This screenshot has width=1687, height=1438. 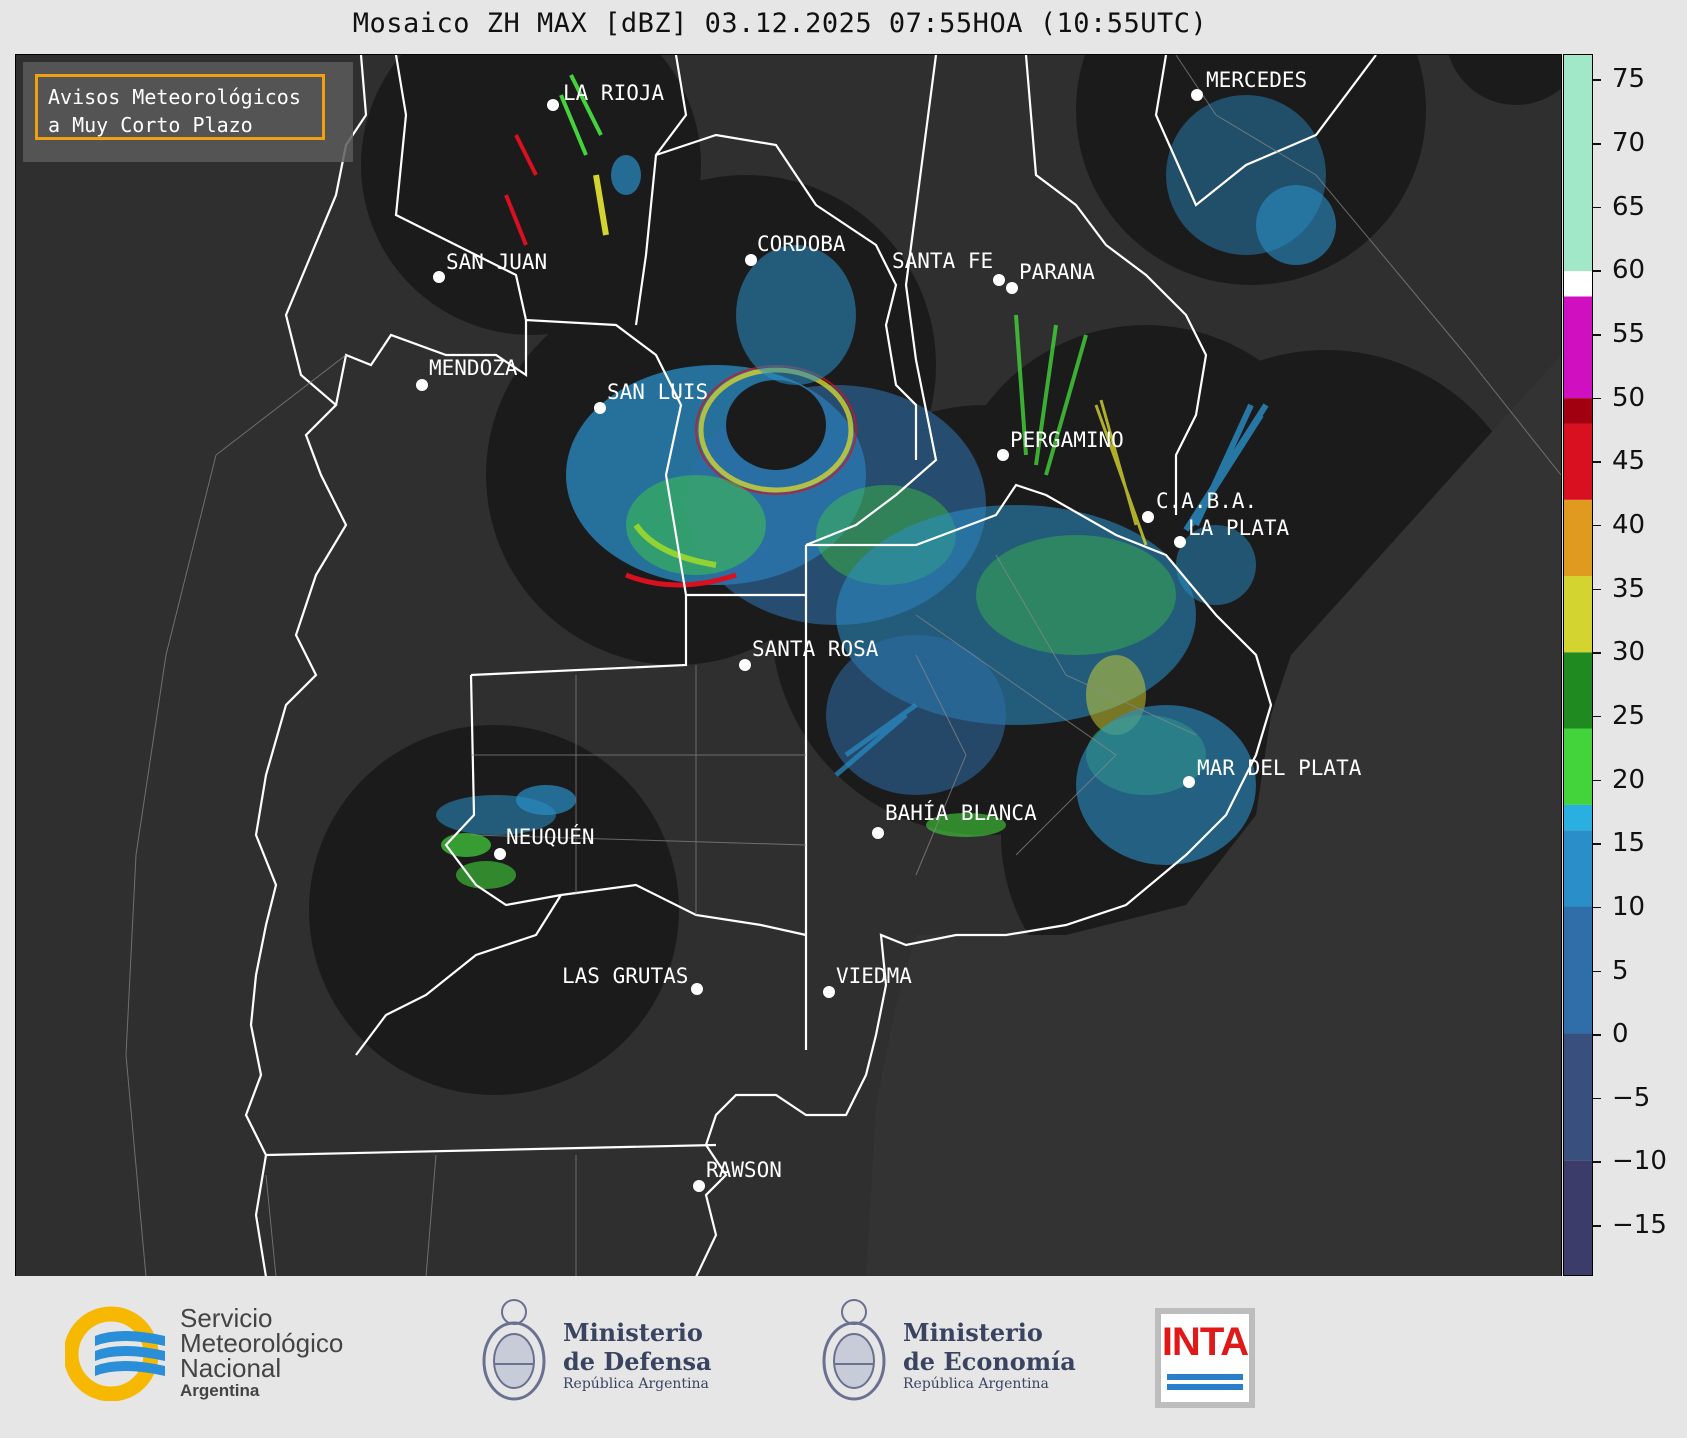 I want to click on inta-logo: INTA, so click(x=1205, y=1358).